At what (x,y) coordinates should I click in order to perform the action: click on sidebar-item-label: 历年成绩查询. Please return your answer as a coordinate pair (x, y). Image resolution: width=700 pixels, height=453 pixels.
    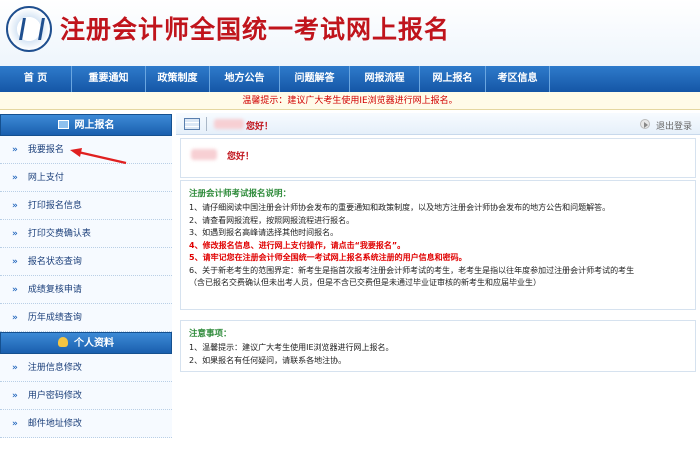
    Looking at the image, I should click on (54, 318).